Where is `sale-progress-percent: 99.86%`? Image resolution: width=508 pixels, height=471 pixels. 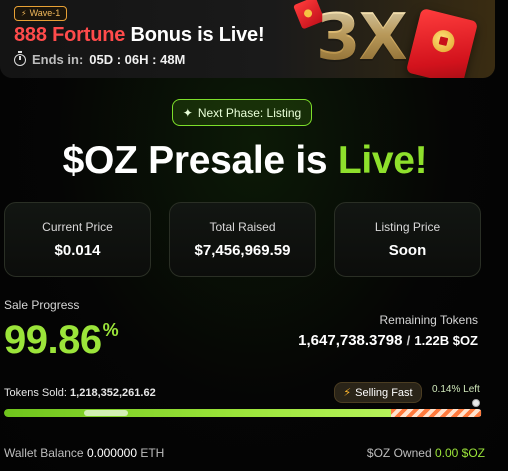
sale-progress-percent: 99.86% is located at coordinates (61, 340).